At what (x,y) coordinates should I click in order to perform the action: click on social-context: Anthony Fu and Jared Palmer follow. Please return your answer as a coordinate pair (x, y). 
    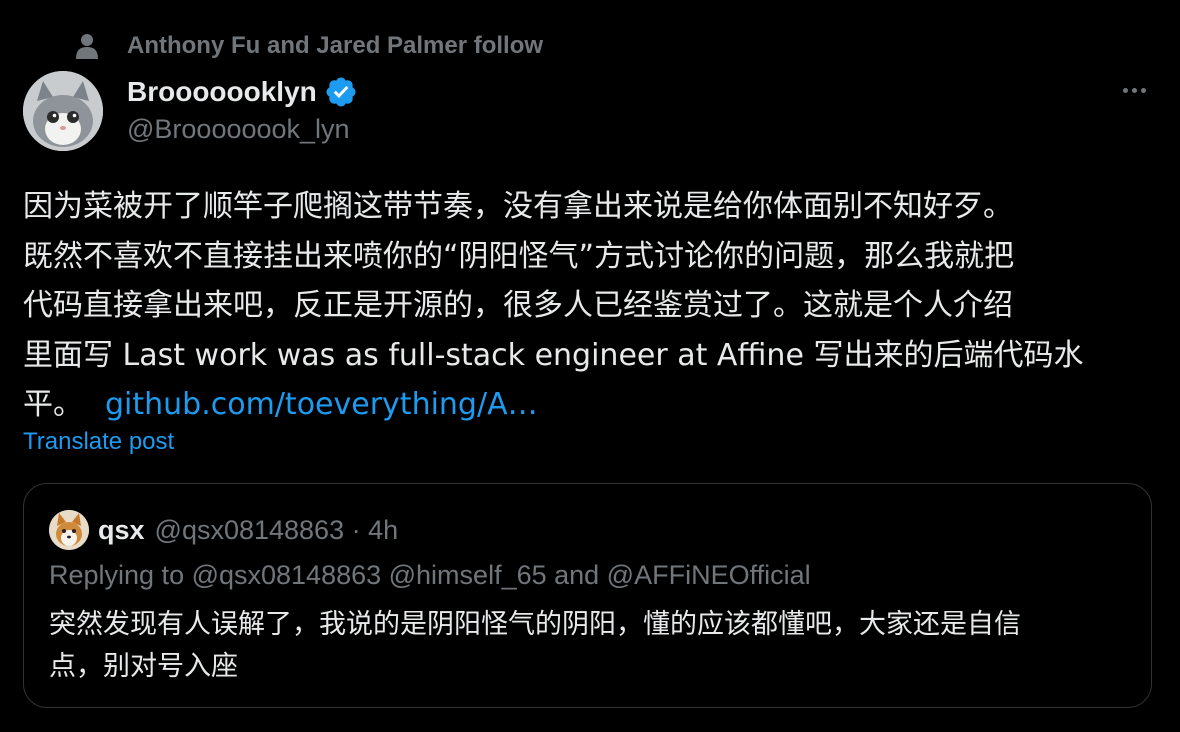
    Looking at the image, I should click on (308, 46).